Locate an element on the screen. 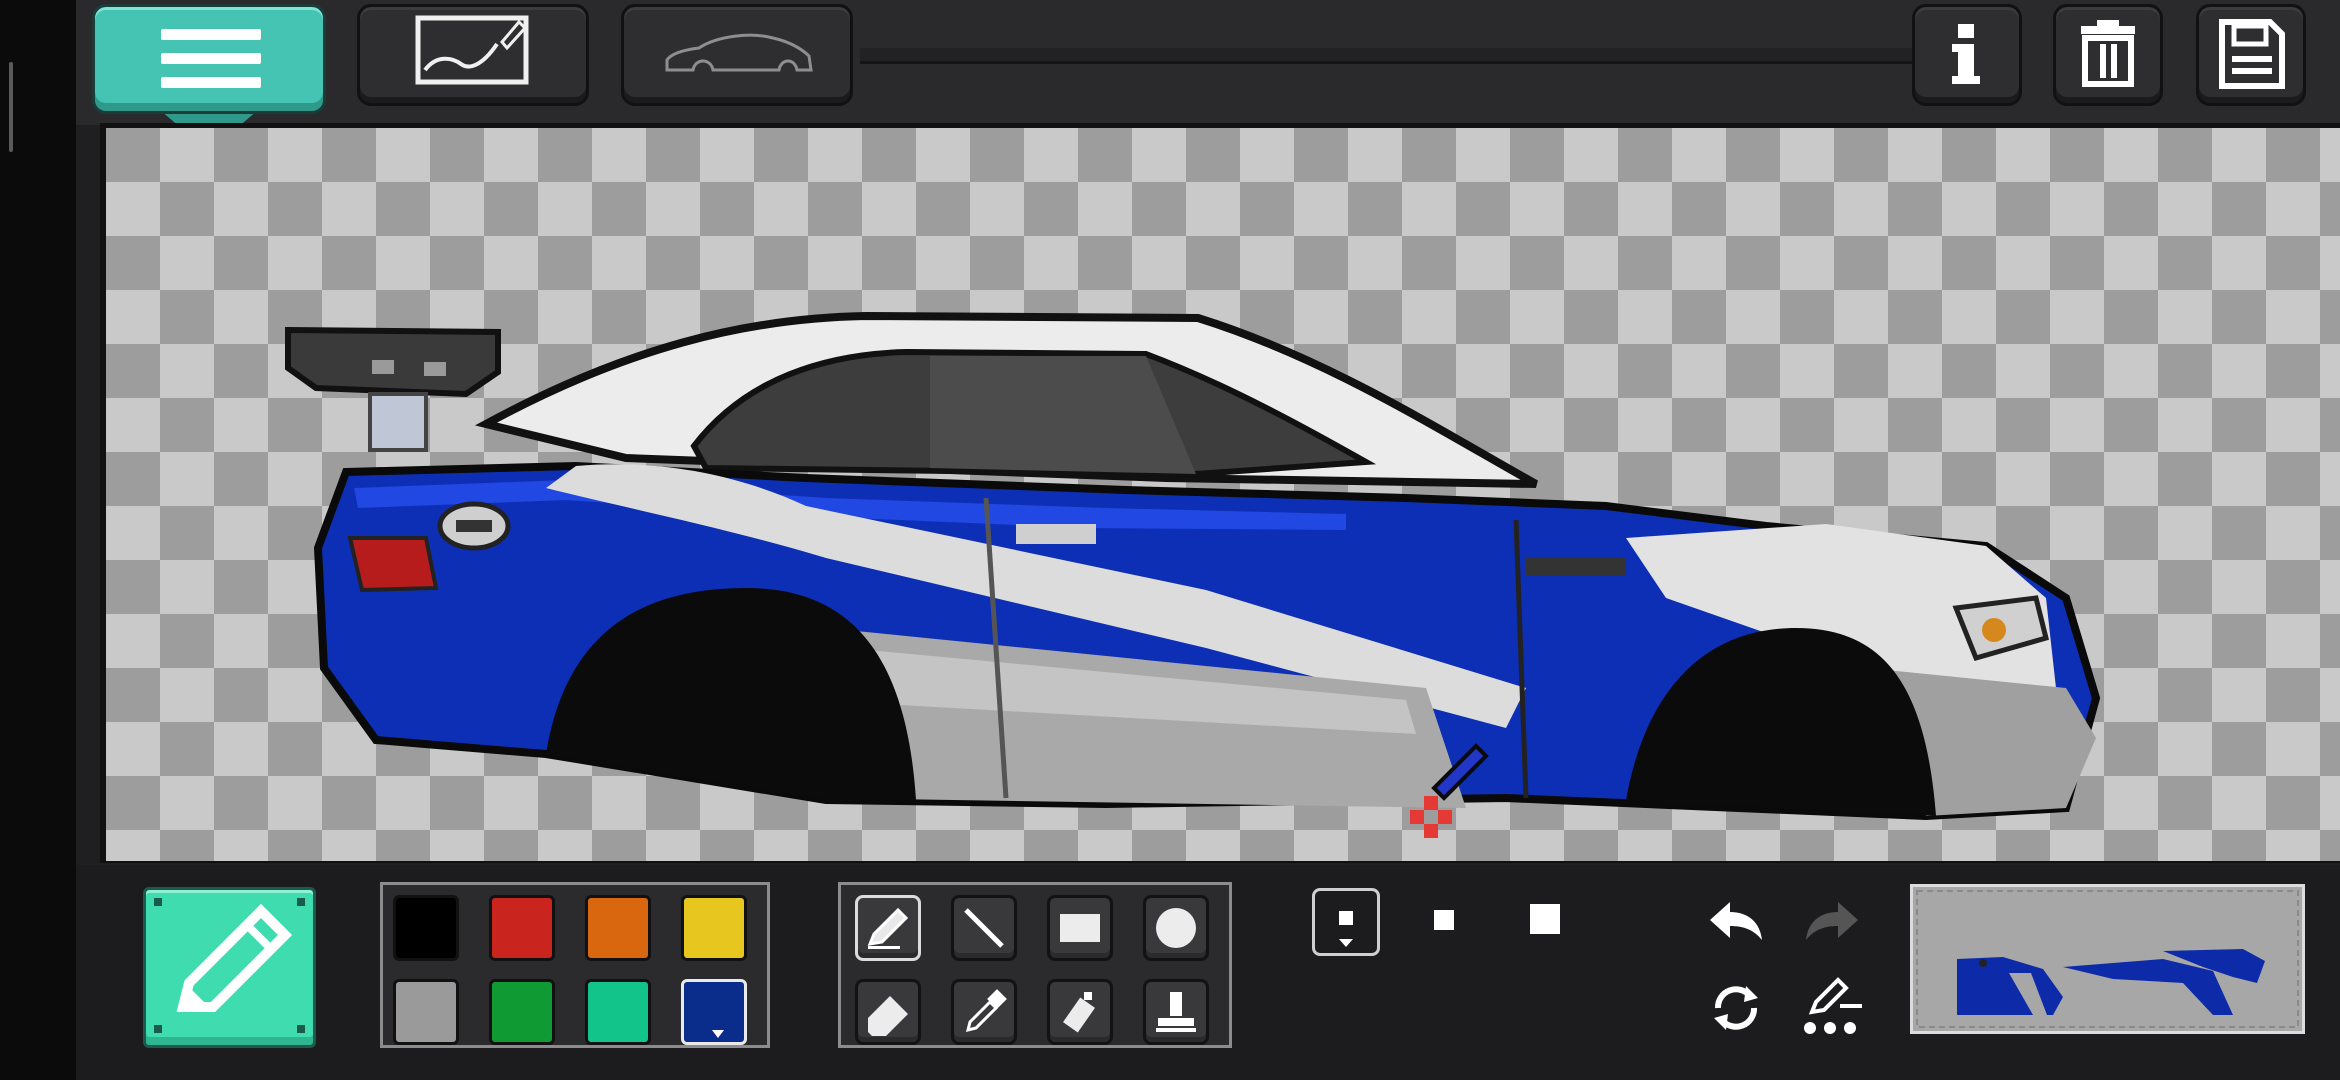  color-swatch-orange is located at coordinates (618, 928).